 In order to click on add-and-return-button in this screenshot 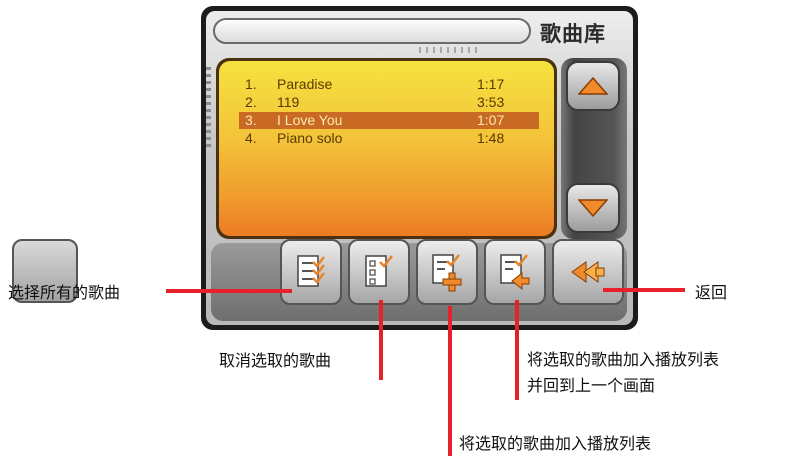, I will do `click(515, 272)`.